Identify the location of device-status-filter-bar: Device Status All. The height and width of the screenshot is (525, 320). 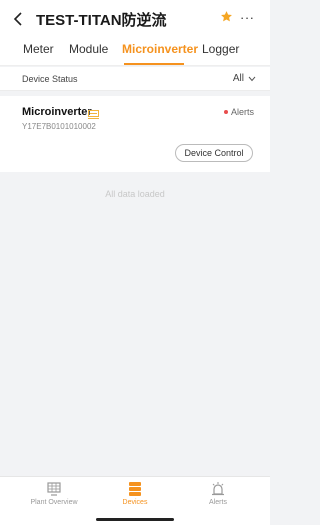
(135, 79).